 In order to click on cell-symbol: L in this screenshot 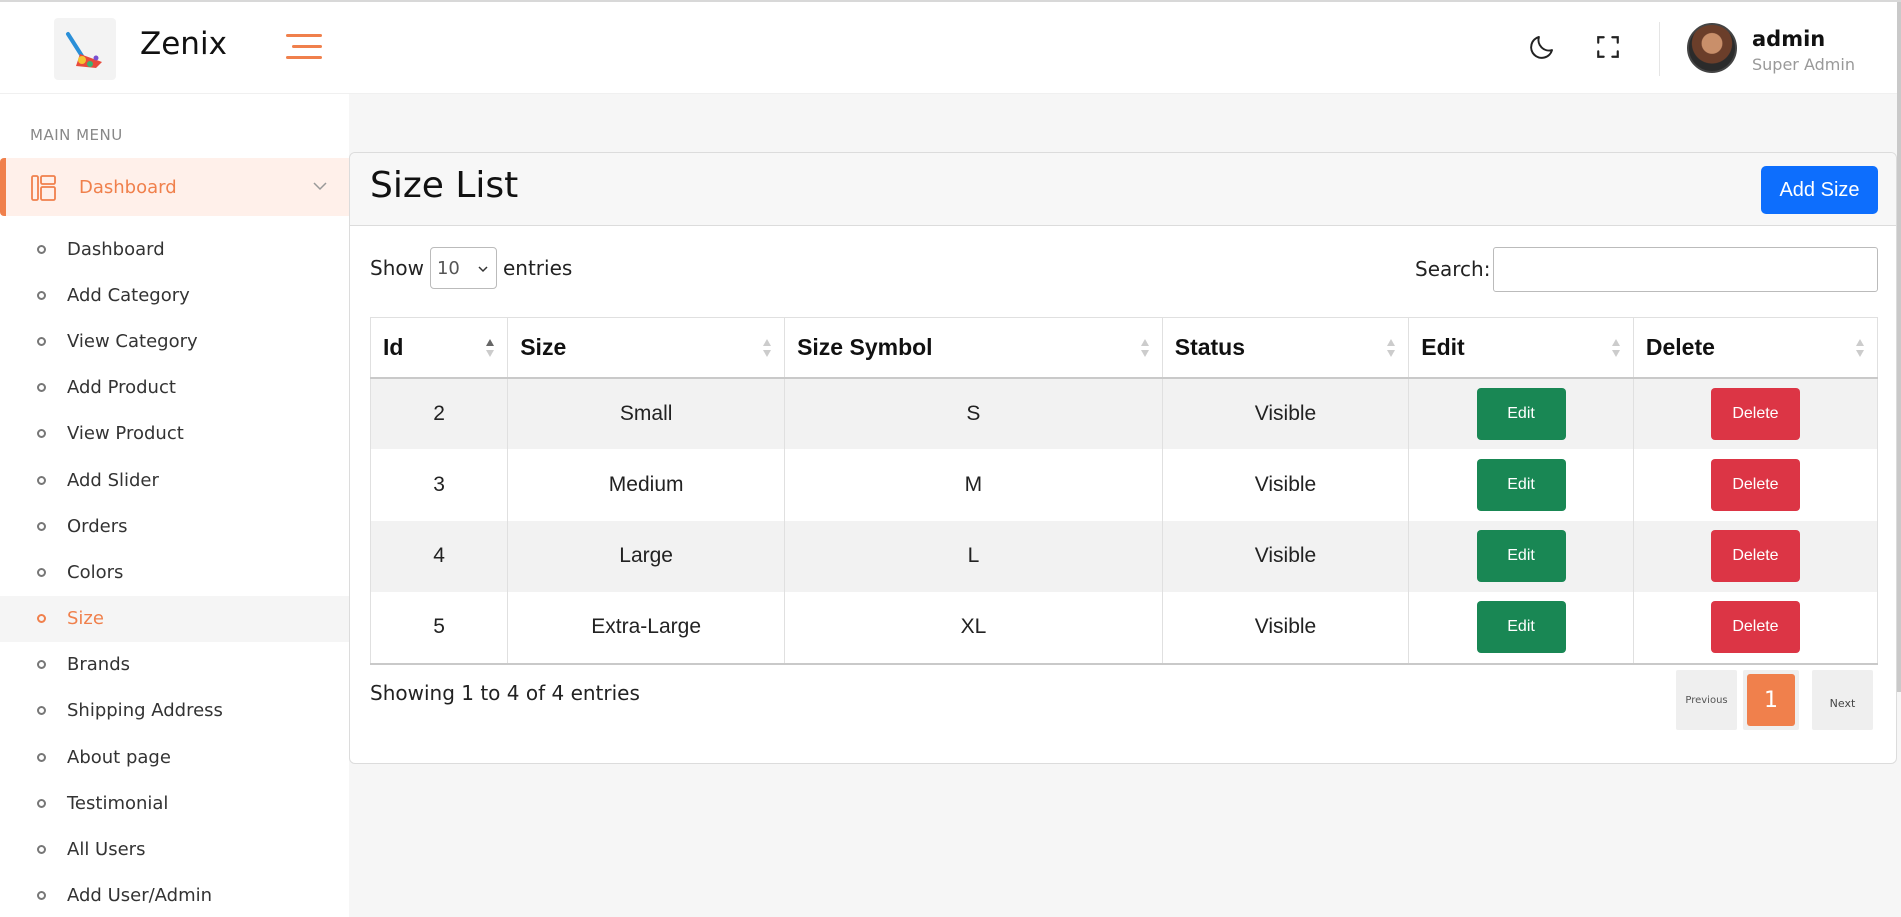, I will do `click(973, 556)`.